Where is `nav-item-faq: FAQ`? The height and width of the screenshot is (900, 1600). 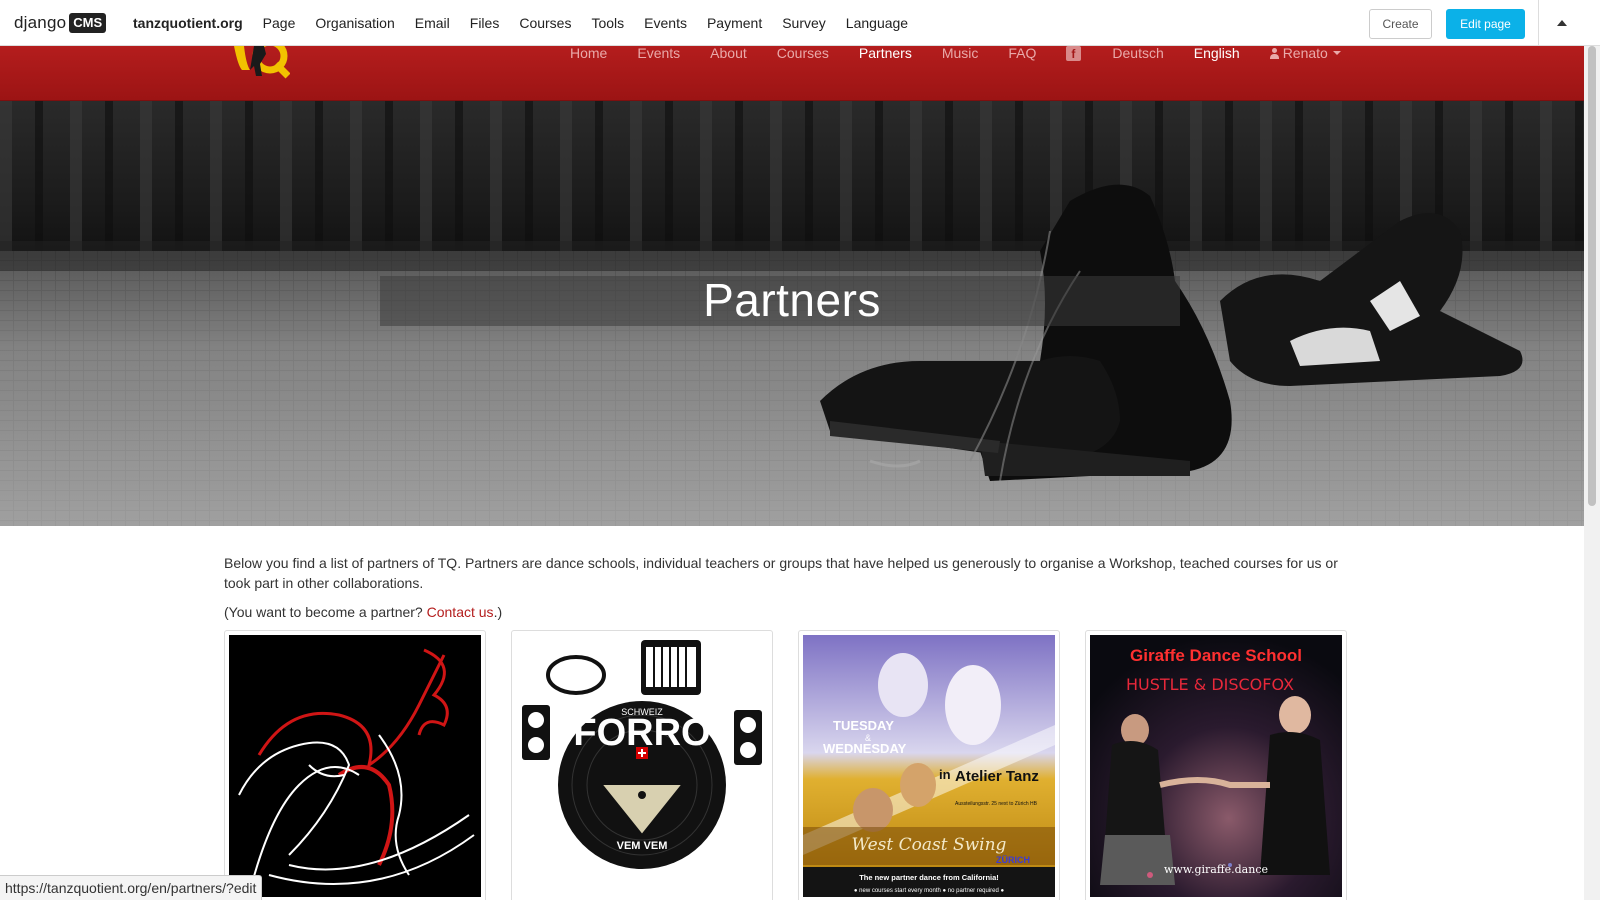
nav-item-faq: FAQ is located at coordinates (1022, 53).